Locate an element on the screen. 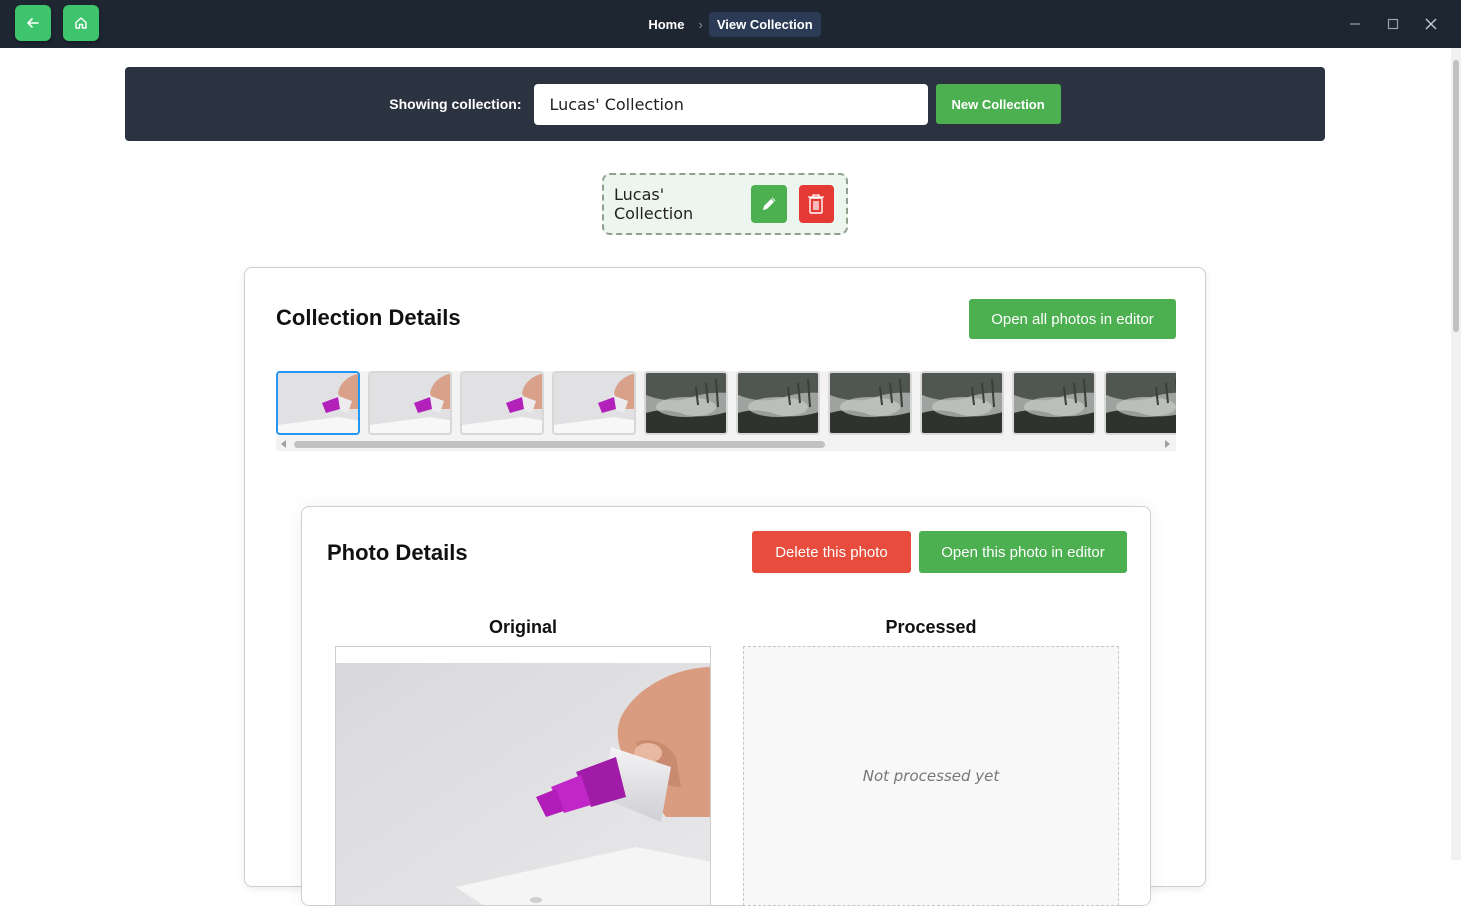  maximize-icon is located at coordinates (1393, 24).